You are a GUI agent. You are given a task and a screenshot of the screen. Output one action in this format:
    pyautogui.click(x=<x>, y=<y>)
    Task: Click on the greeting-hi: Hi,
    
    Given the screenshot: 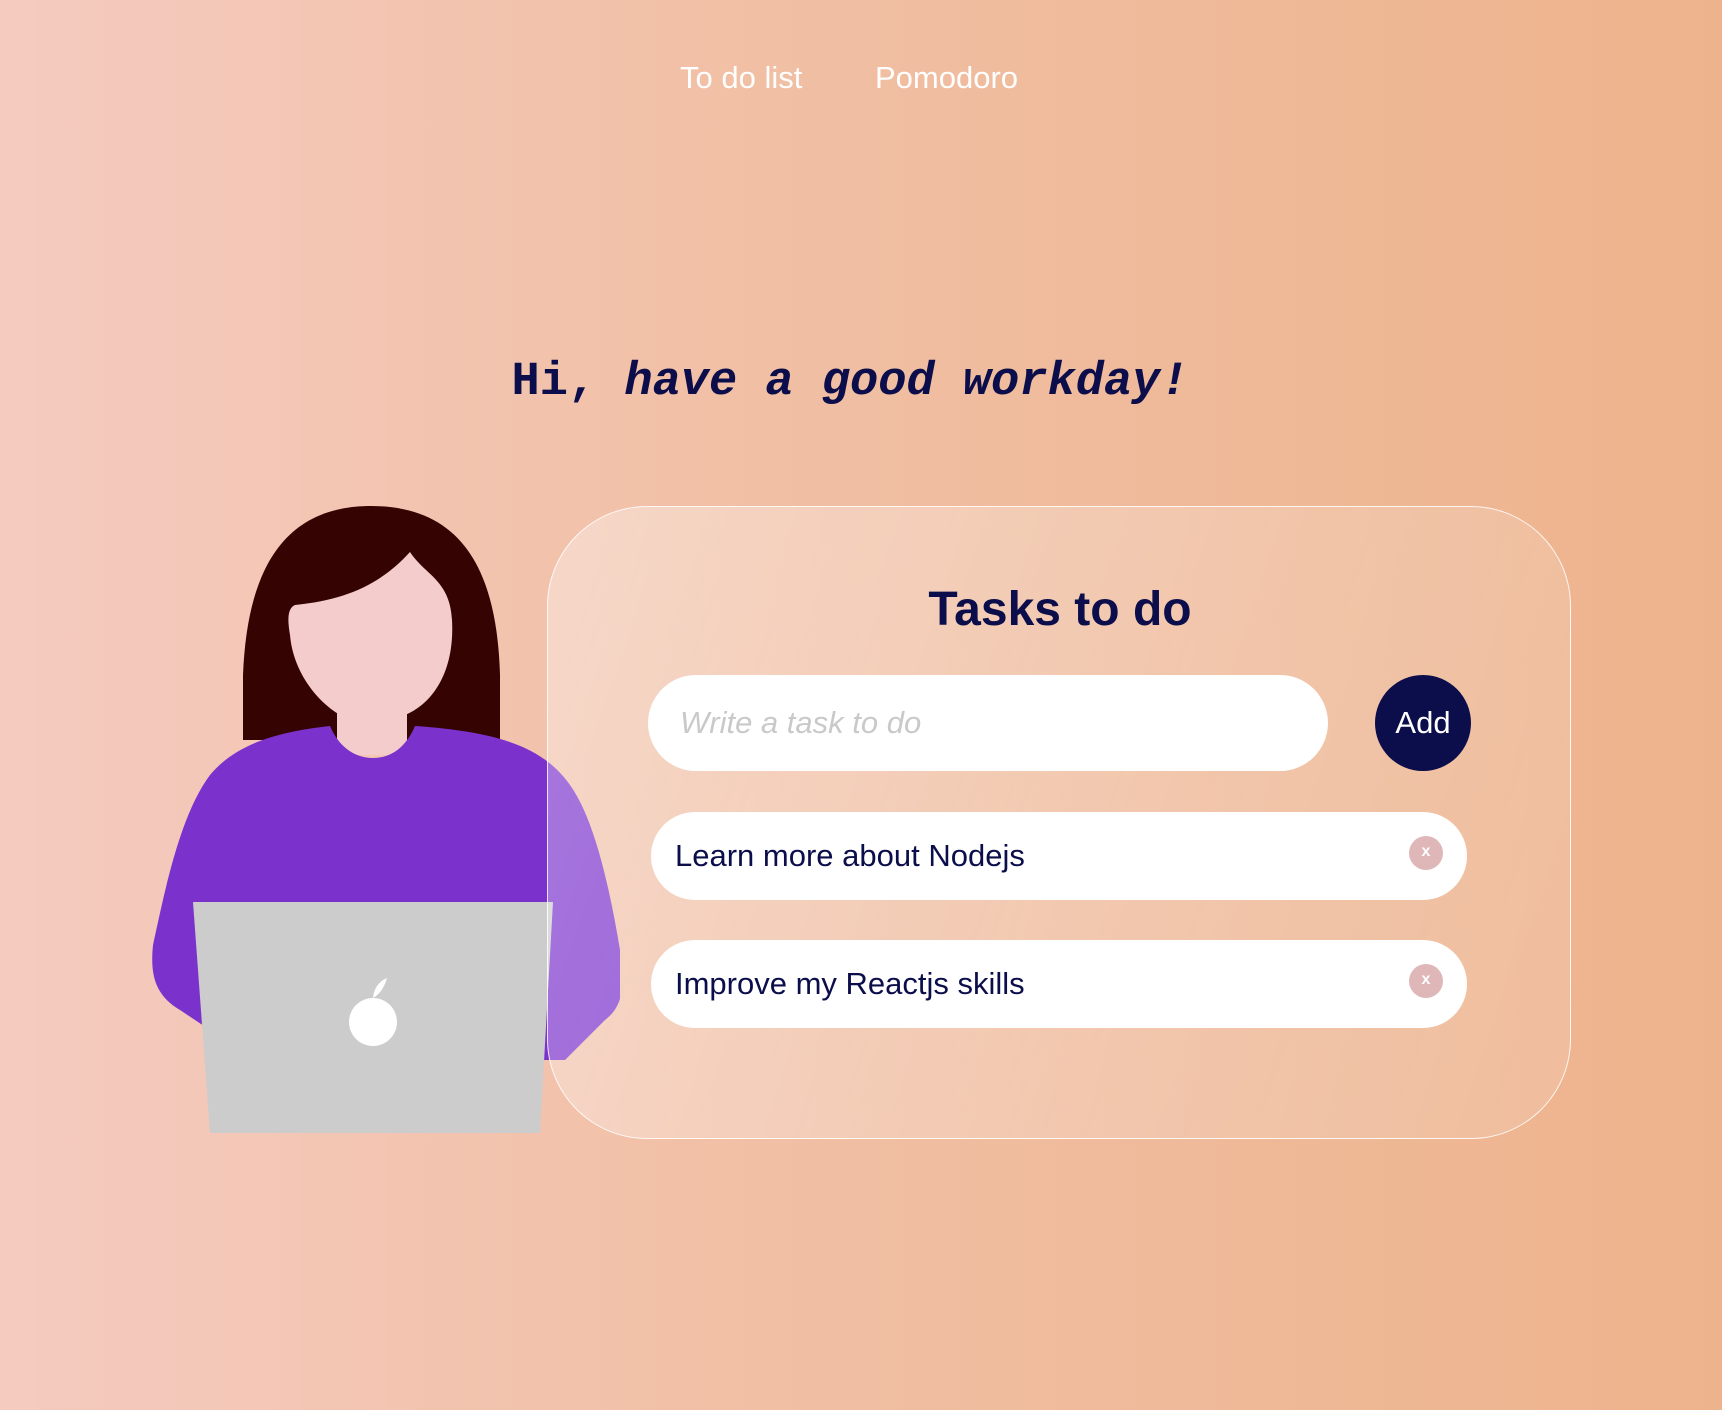 What is the action you would take?
    pyautogui.click(x=554, y=382)
    